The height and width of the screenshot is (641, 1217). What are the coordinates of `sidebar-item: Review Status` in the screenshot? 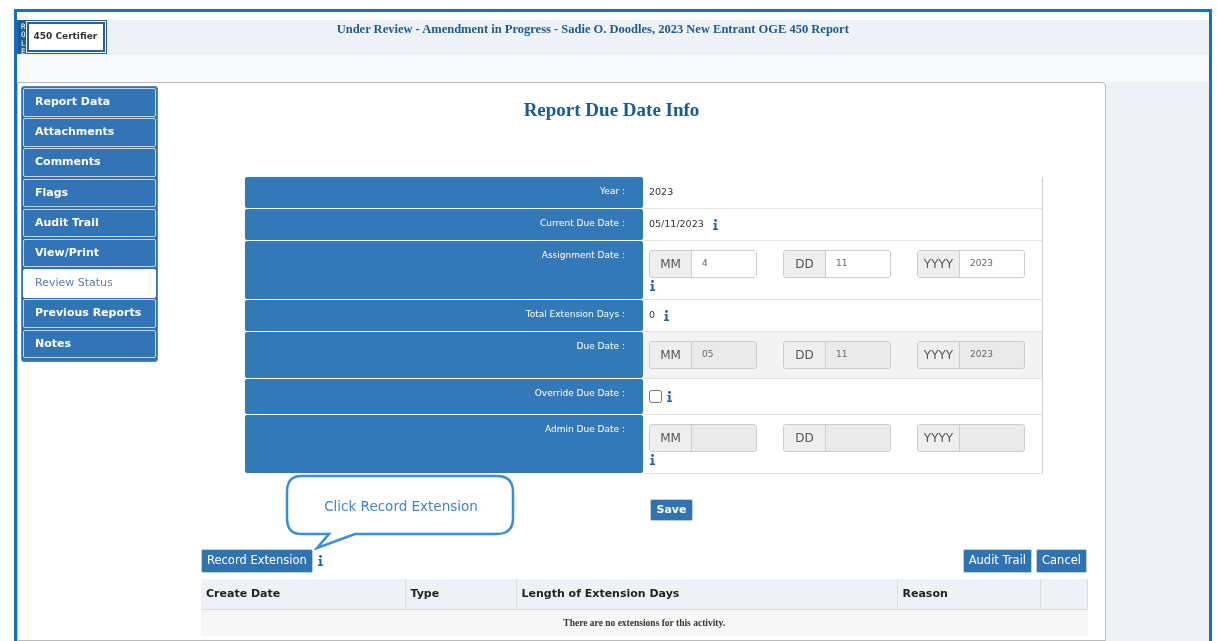 It's located at (89, 283).